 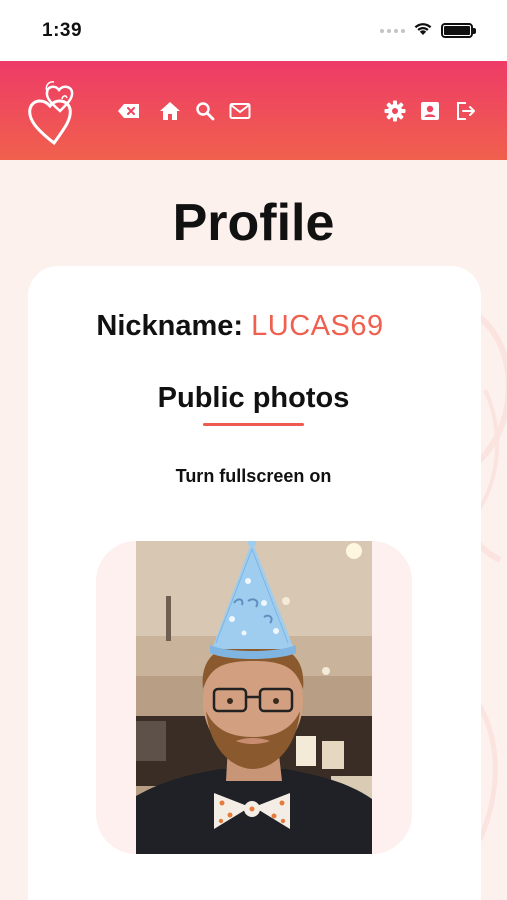 What do you see at coordinates (253, 424) in the screenshot?
I see `section-underline` at bounding box center [253, 424].